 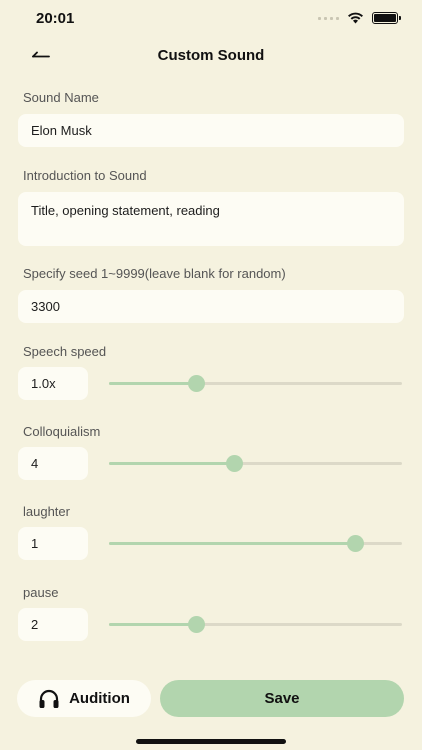 I want to click on signal-icon, so click(x=328, y=18).